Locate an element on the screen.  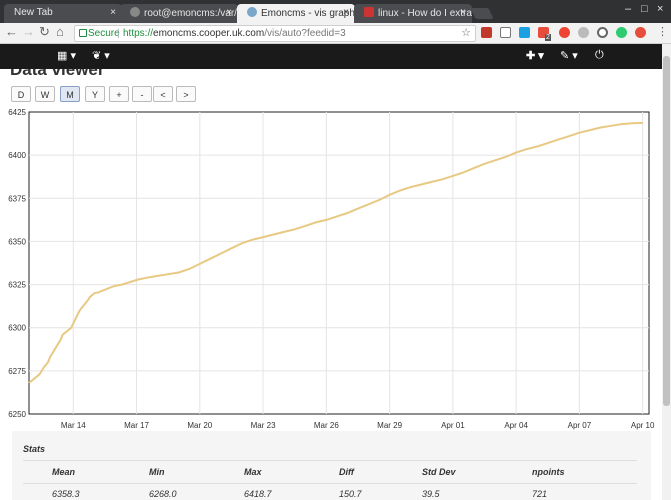
stats-header-mean: Mean is located at coordinates (64, 472).